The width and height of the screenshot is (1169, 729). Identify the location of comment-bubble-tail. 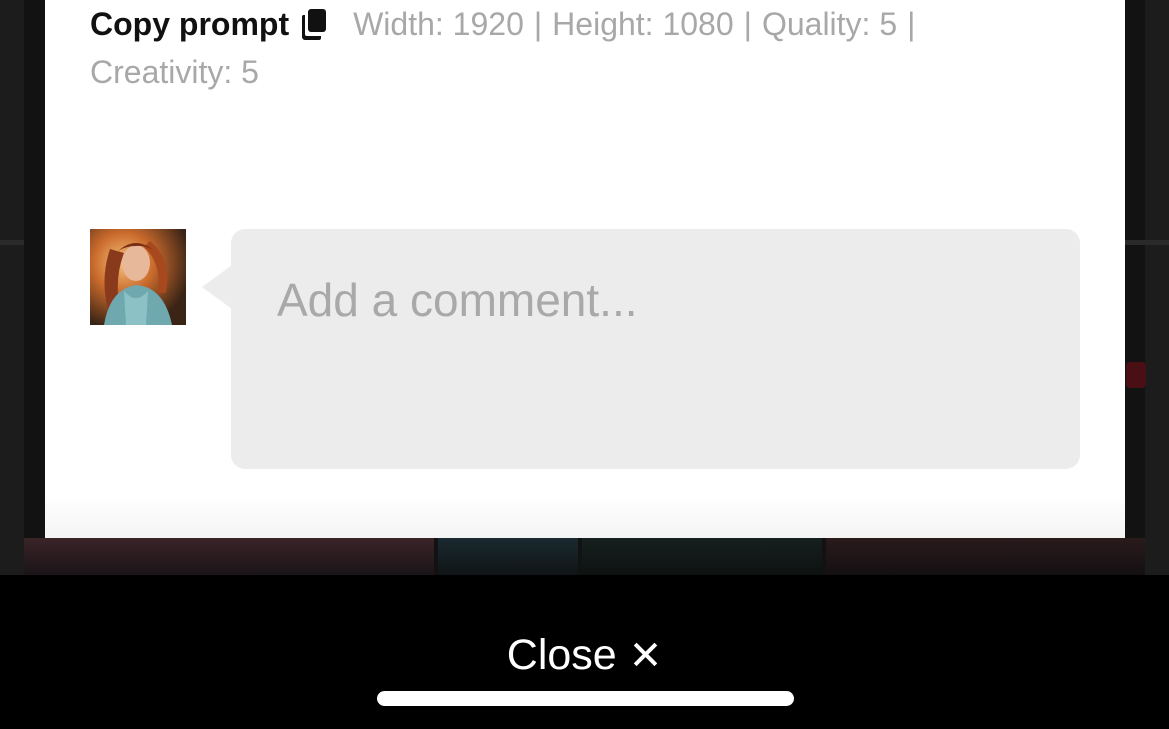
(217, 287).